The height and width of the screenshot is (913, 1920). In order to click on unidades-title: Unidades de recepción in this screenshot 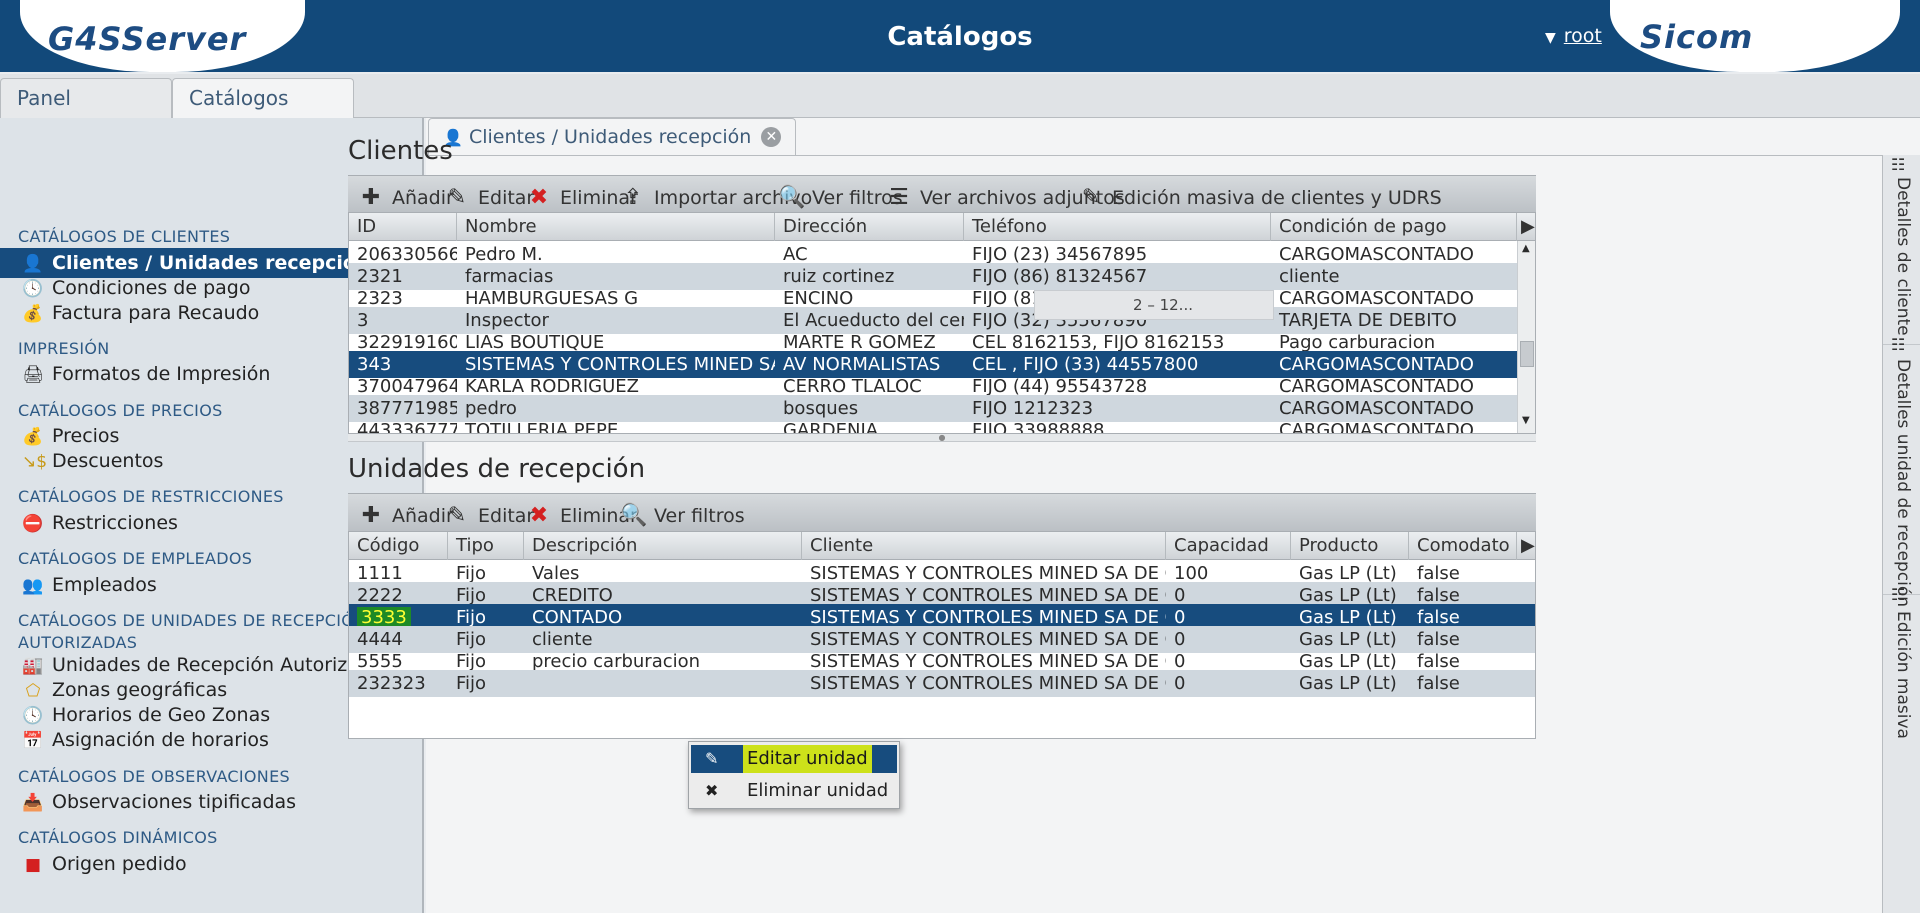, I will do `click(497, 469)`.